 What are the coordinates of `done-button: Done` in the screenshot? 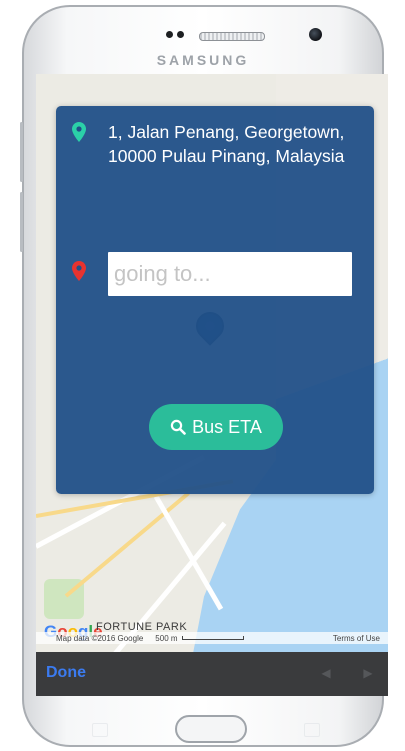 It's located at (66, 673).